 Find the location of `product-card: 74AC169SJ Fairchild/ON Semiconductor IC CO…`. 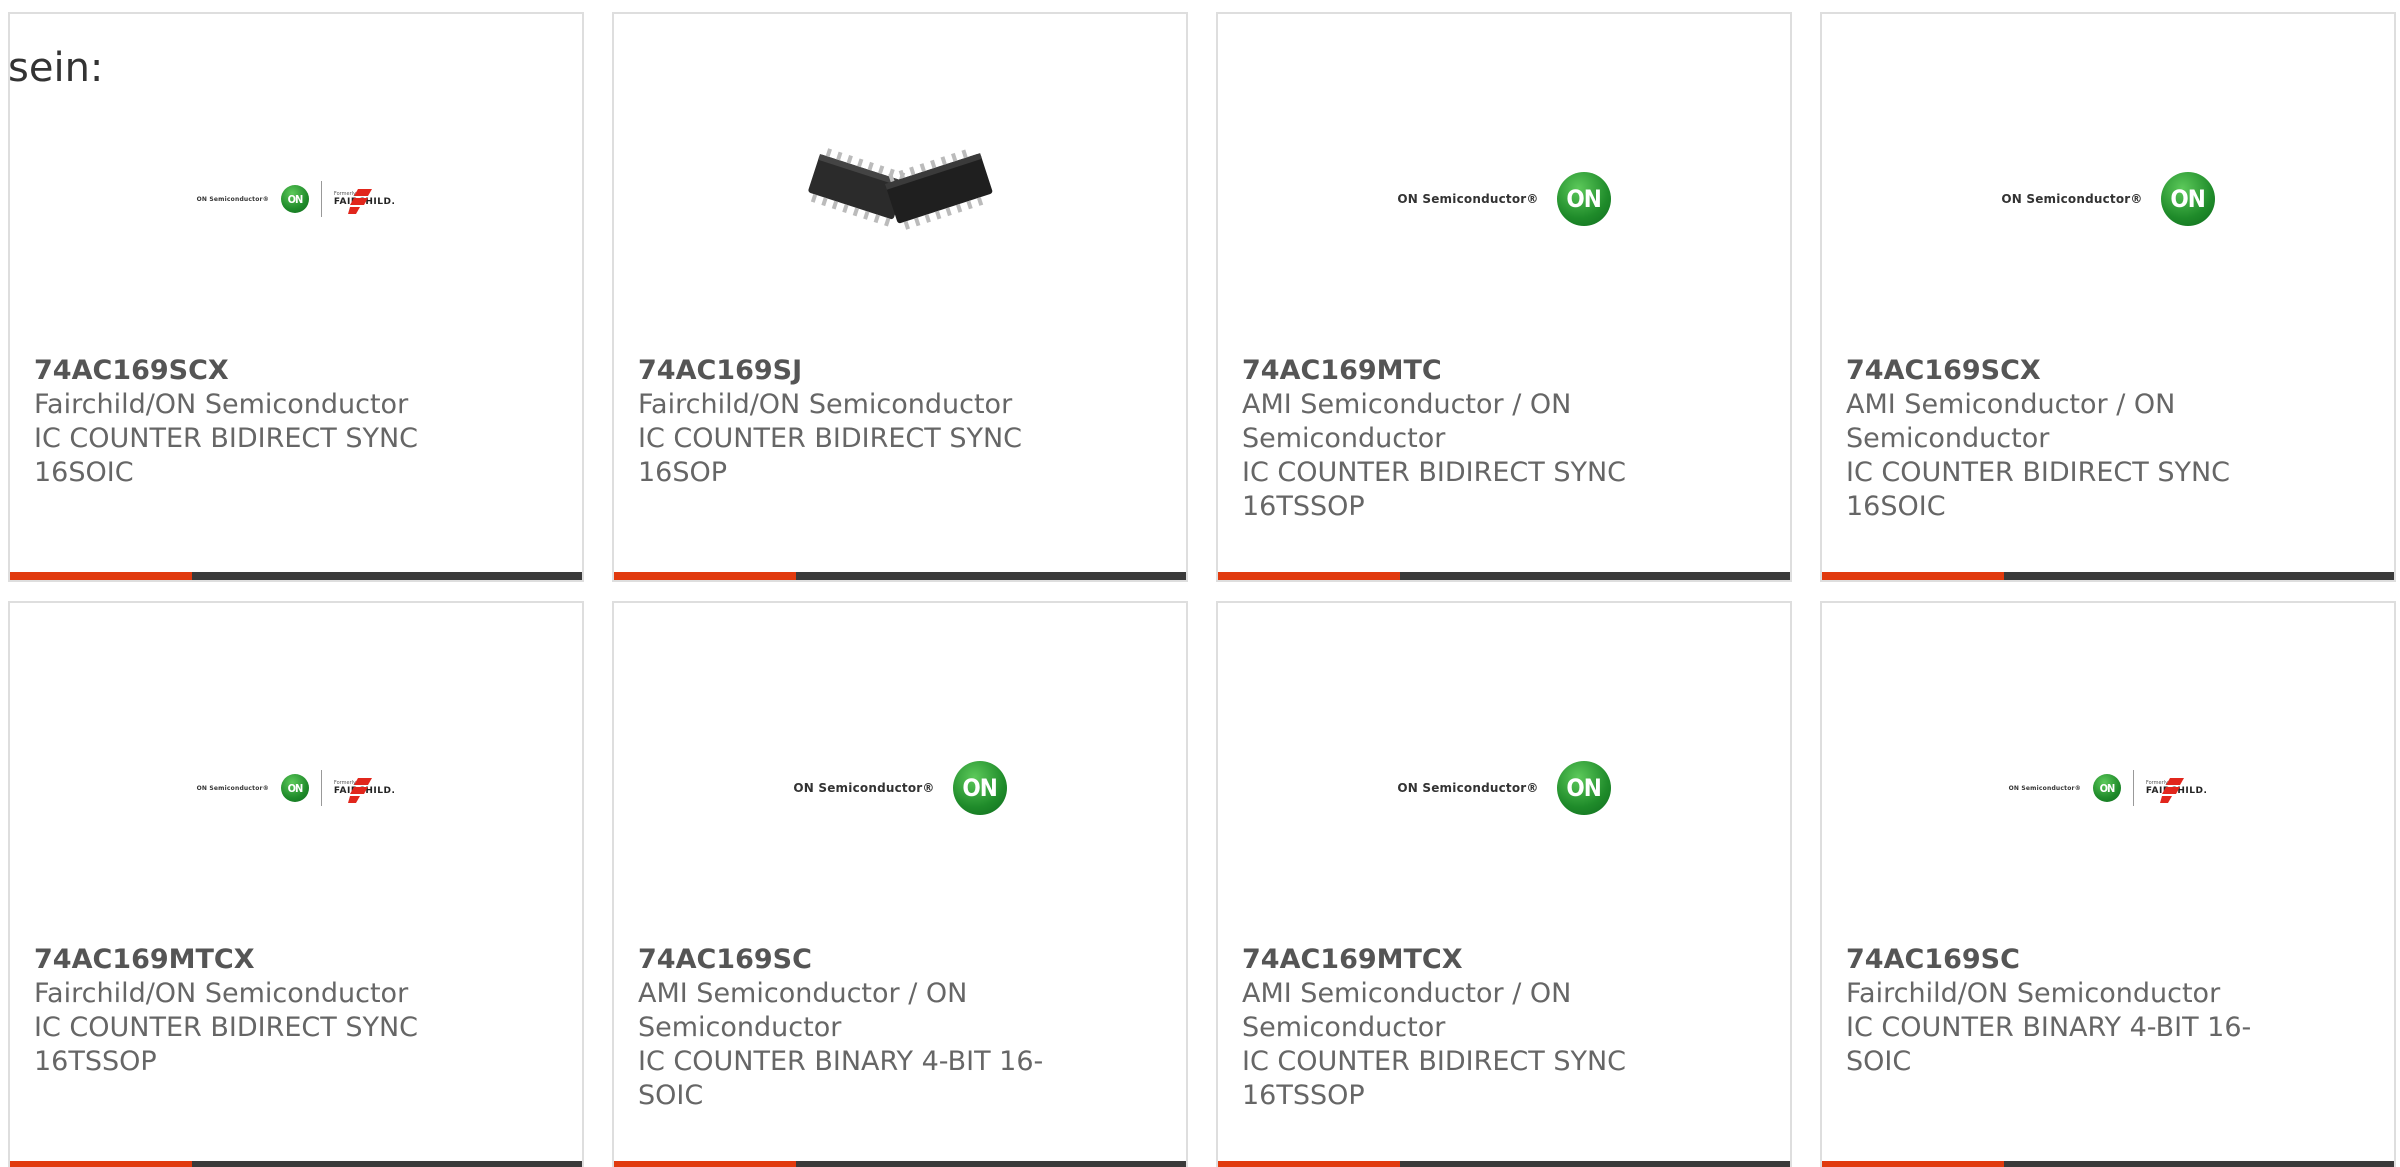

product-card: 74AC169SJ Fairchild/ON Semiconductor IC CO… is located at coordinates (900, 297).